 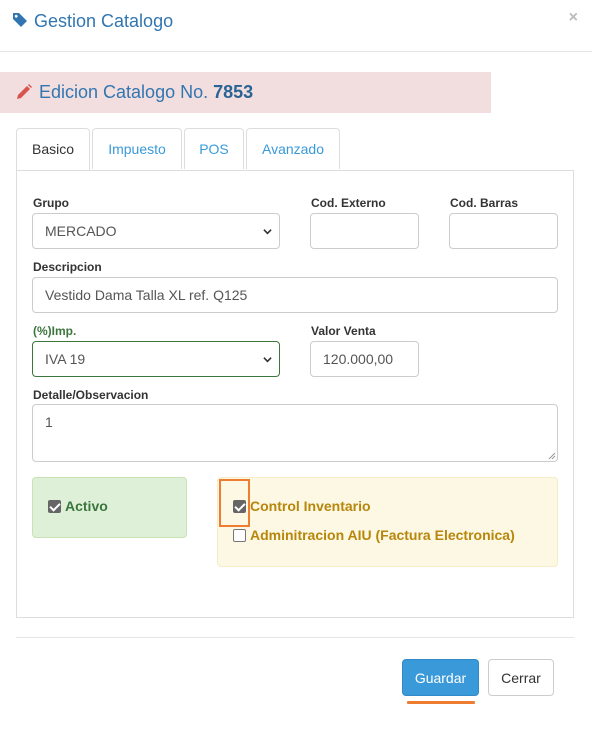 What do you see at coordinates (296, 26) in the screenshot?
I see `modal-header: Gestion Catalogo ×` at bounding box center [296, 26].